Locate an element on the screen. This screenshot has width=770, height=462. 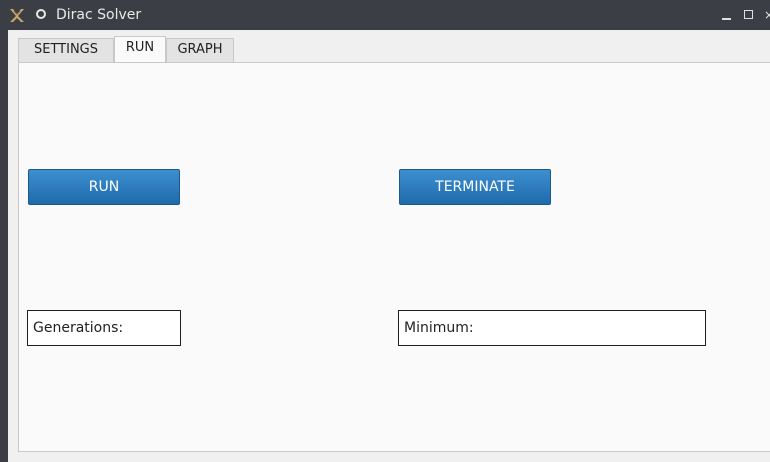
window-bottom-edge is located at coordinates (389, 457).